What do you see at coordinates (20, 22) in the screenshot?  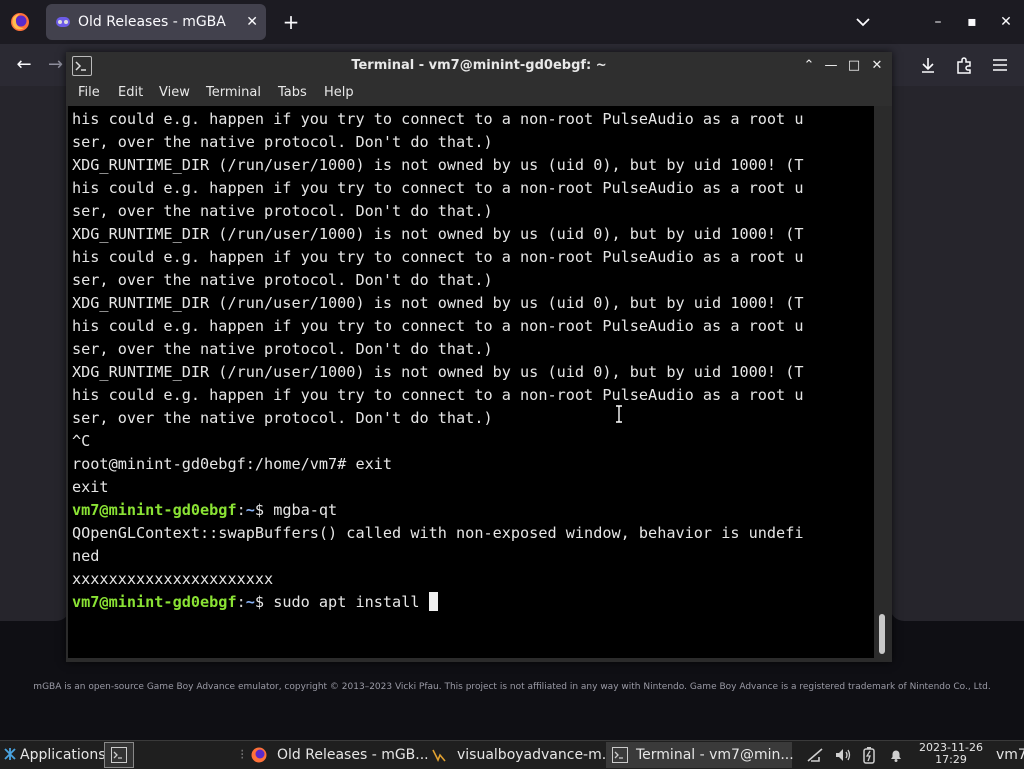 I see `firefox-logo-icon` at bounding box center [20, 22].